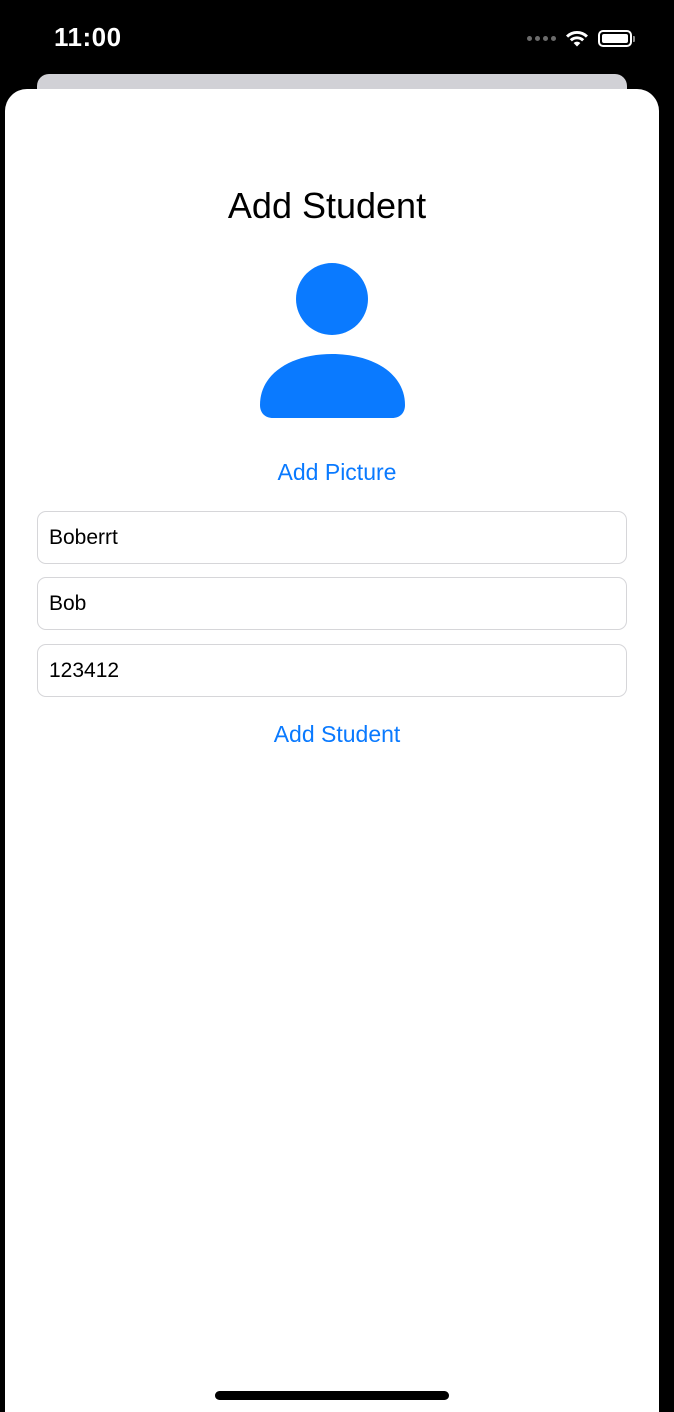 The width and height of the screenshot is (674, 1412). I want to click on battery-cap, so click(634, 38).